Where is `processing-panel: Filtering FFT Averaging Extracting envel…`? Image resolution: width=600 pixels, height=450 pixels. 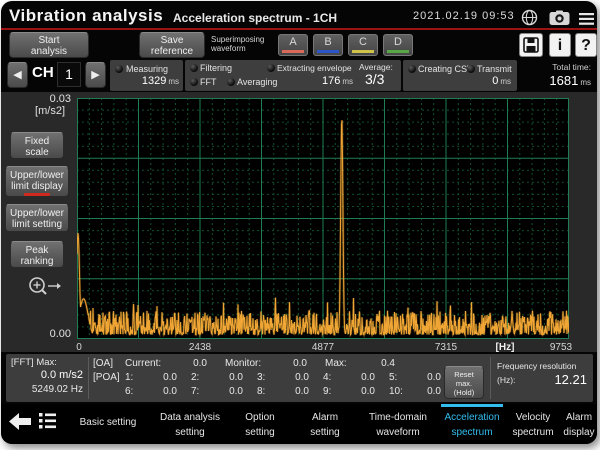 processing-panel: Filtering FFT Averaging Extracting envel… is located at coordinates (293, 75).